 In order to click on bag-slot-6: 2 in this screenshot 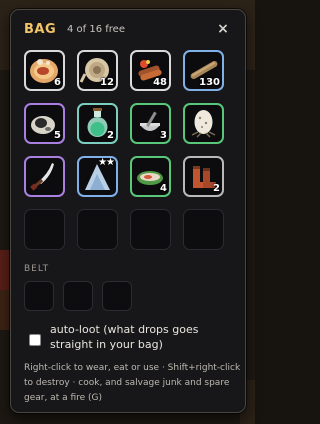, I will do `click(97, 123)`.